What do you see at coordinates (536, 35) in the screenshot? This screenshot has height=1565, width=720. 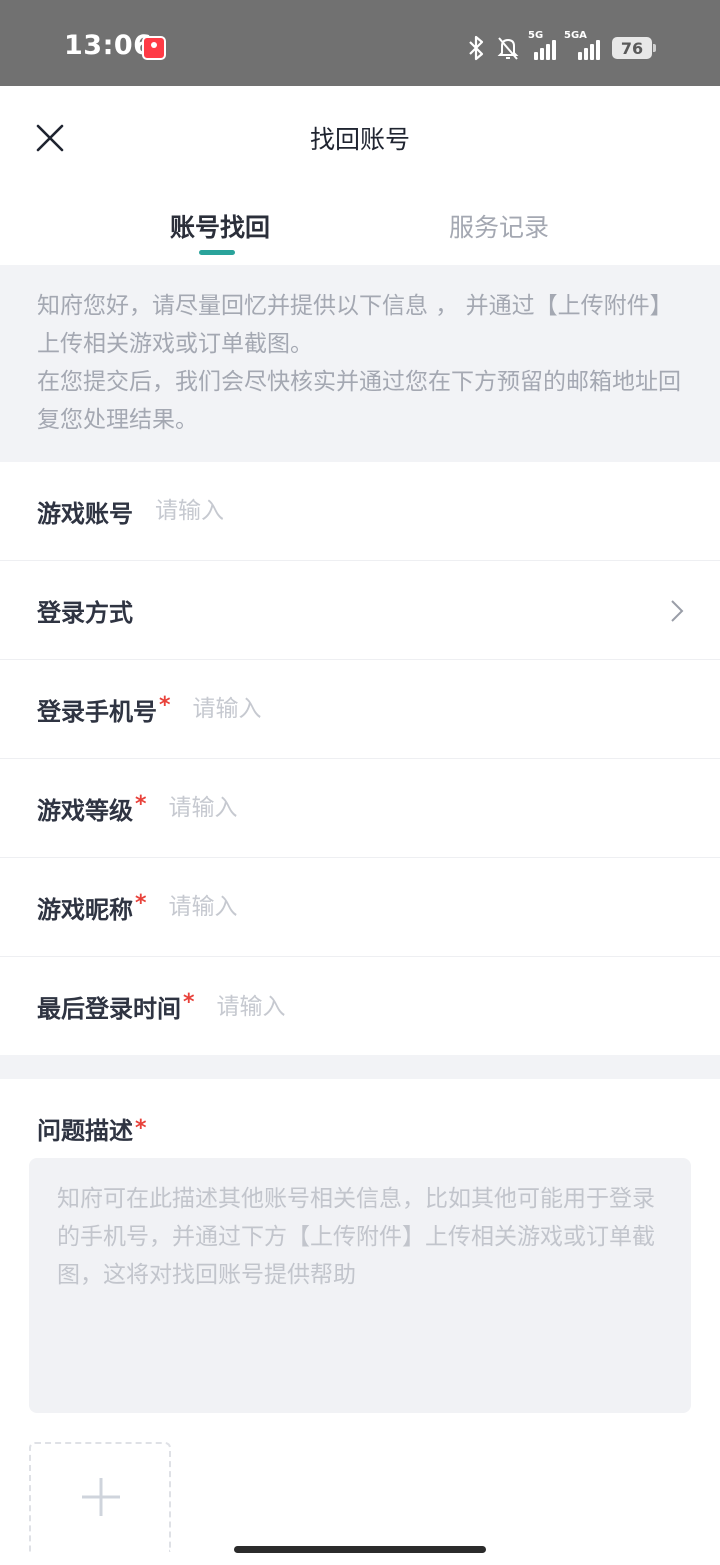 I see `network-label-1: 5G` at bounding box center [536, 35].